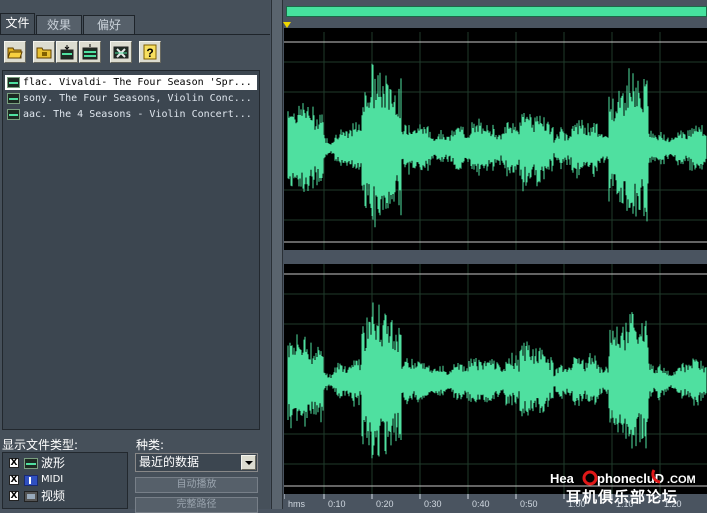  I want to click on midi-icon, so click(31, 480).